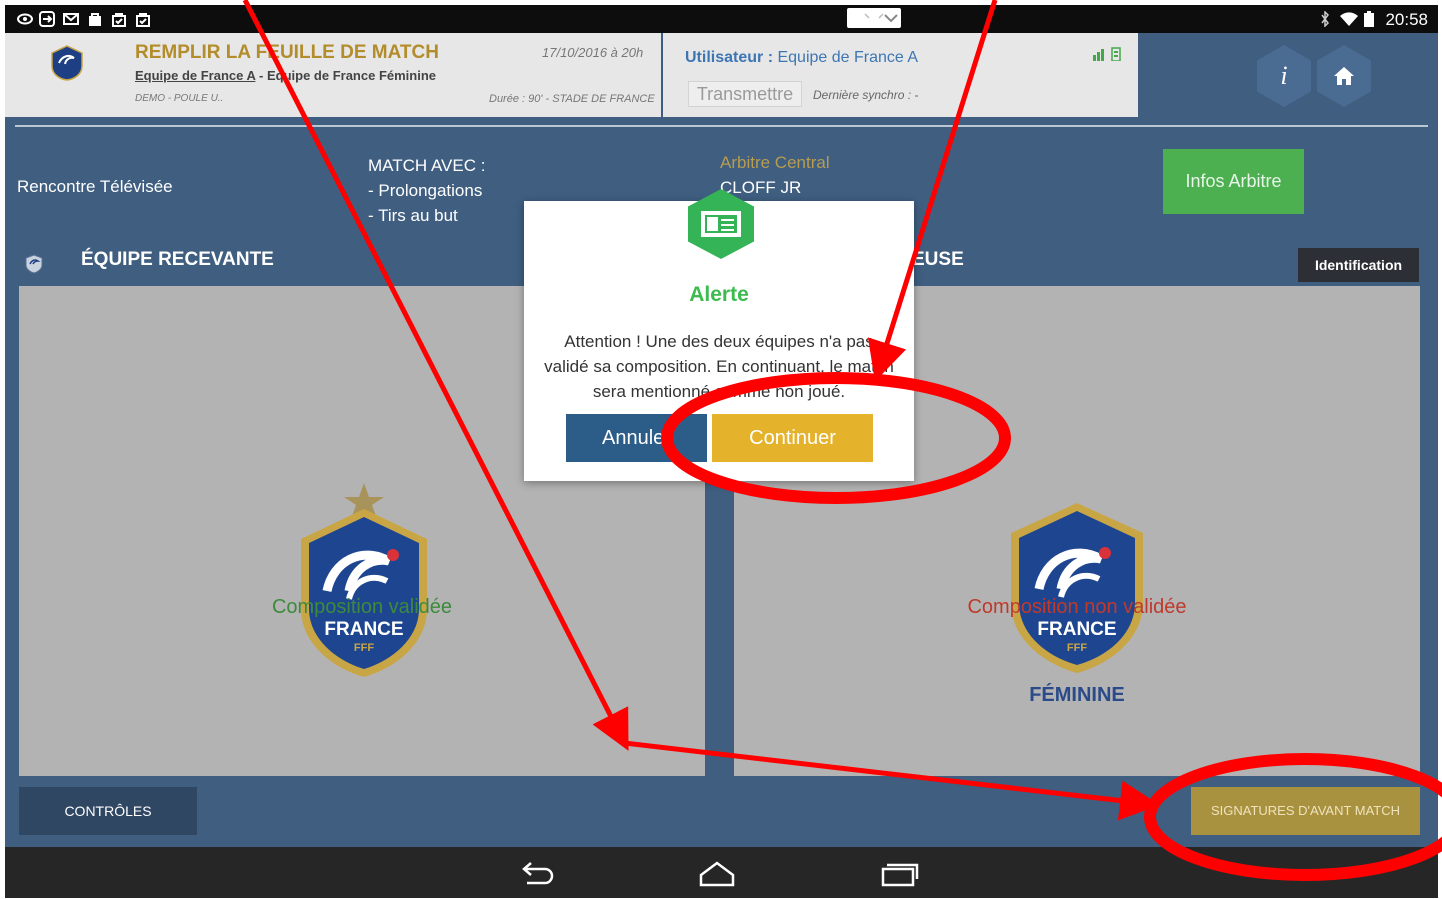  I want to click on pre-match-signatures-button: SIGNATURES D'AVANT MATCH, so click(1305, 811).